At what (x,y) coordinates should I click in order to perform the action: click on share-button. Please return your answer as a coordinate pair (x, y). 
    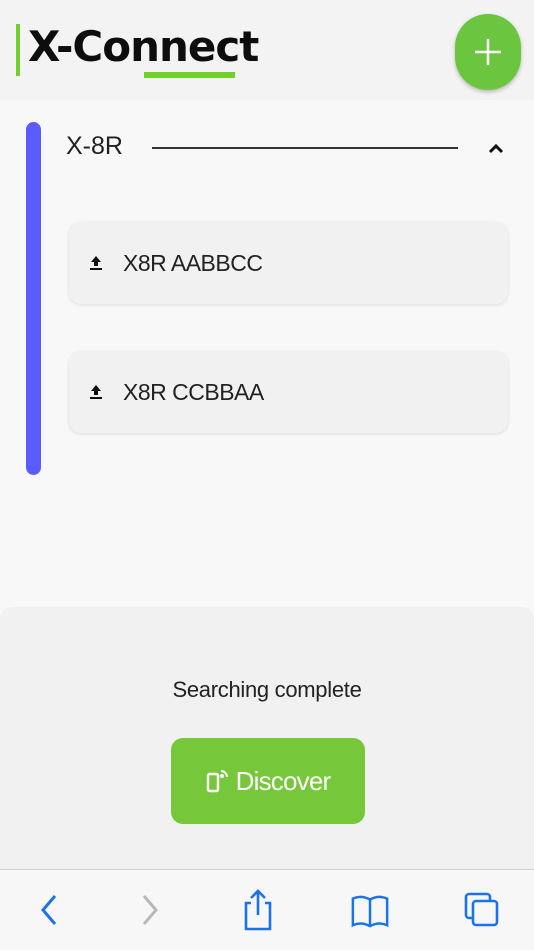
    Looking at the image, I should click on (258, 910).